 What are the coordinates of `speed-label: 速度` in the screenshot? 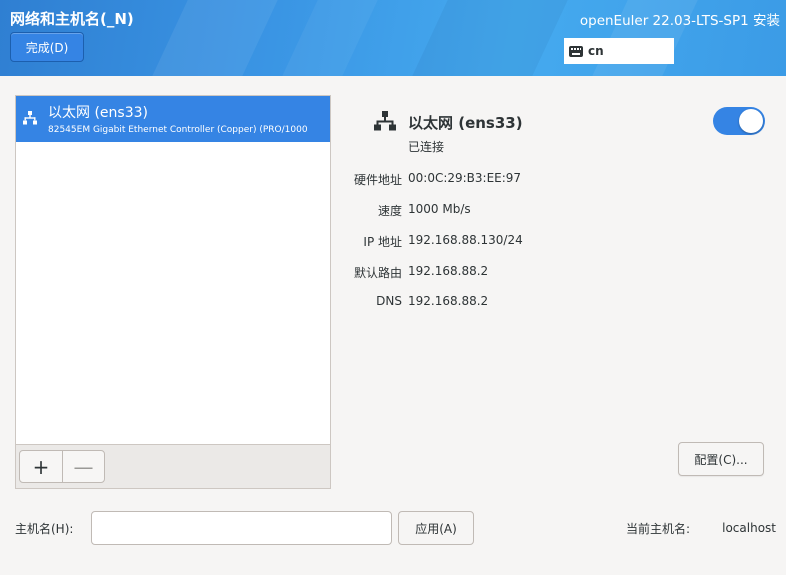 It's located at (389, 211).